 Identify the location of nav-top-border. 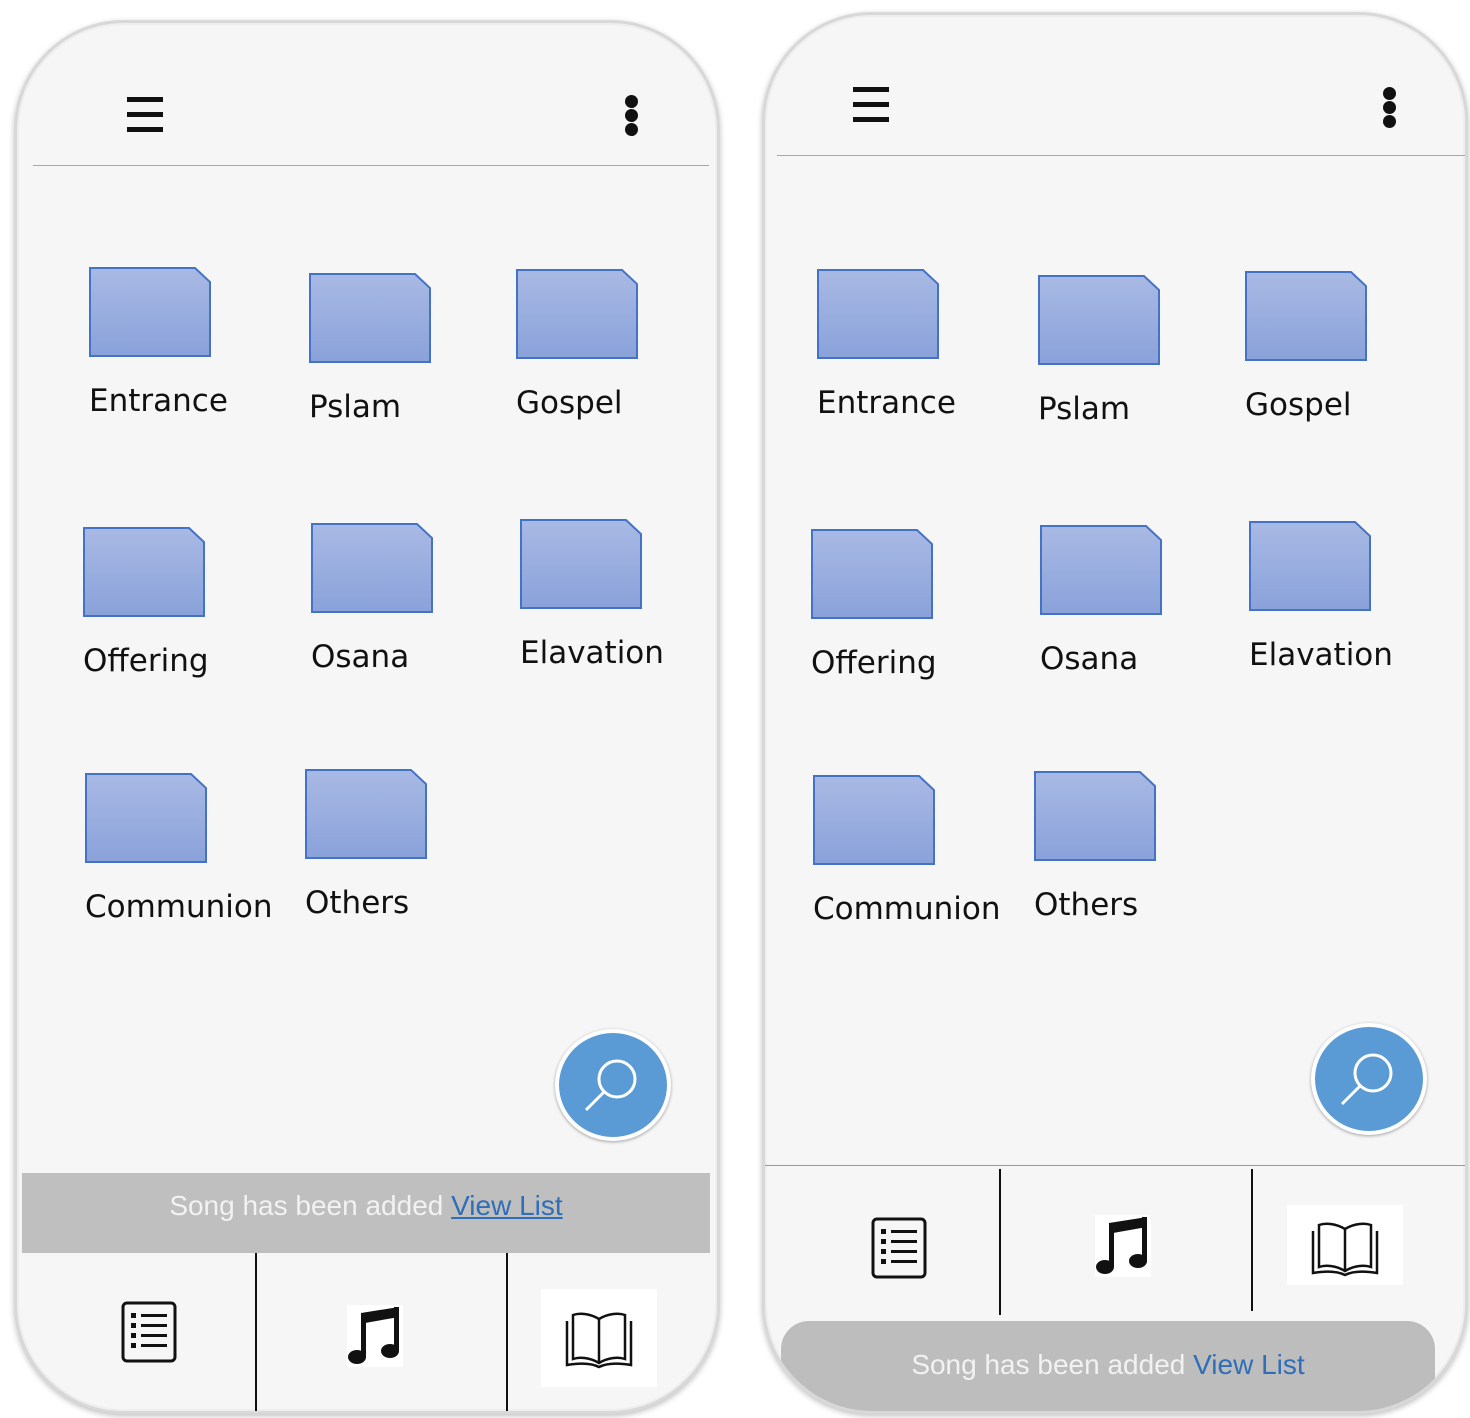
(1115, 1165).